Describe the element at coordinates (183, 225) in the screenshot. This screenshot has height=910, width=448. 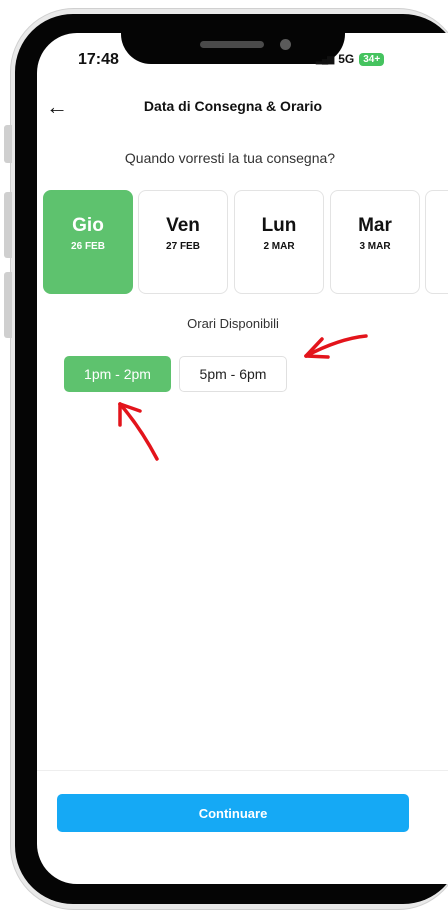
I see `day-name: Ven` at that location.